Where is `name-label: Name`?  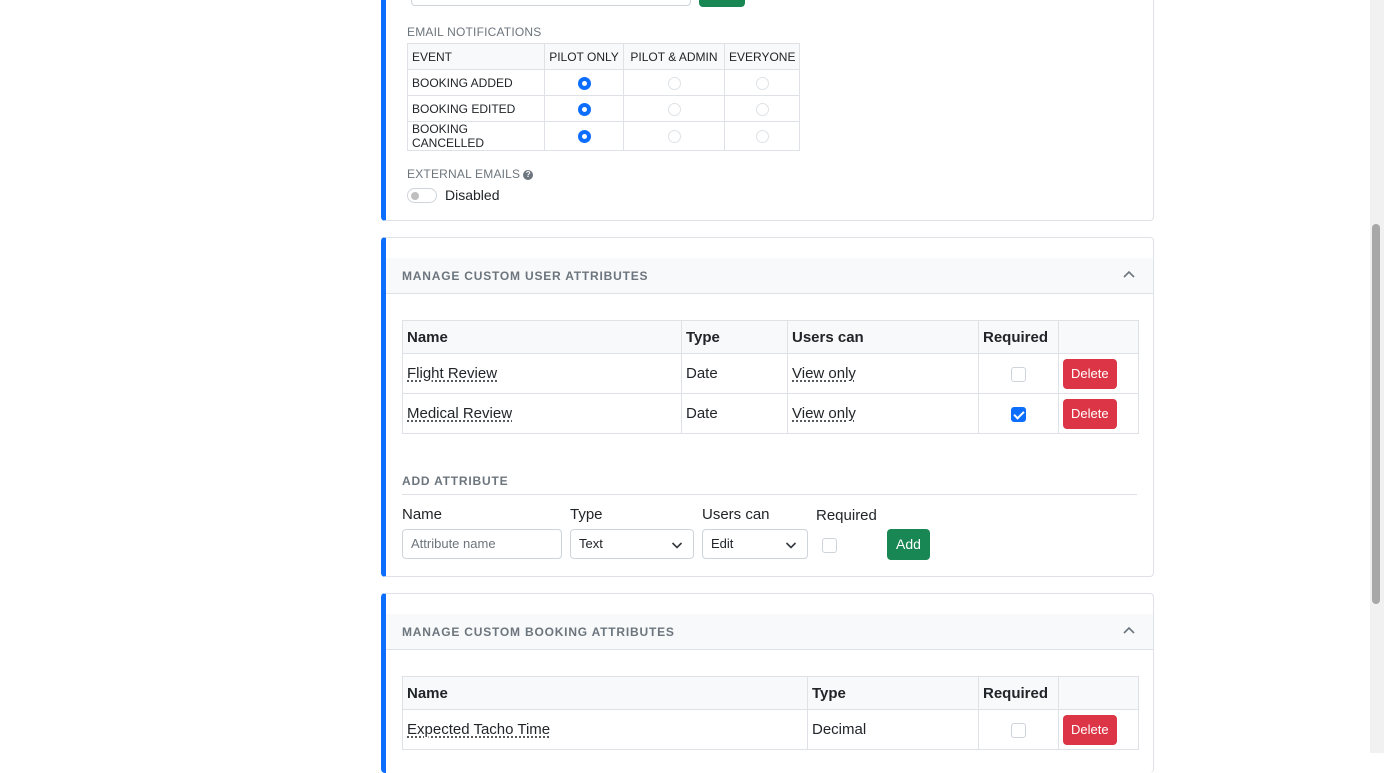
name-label: Name is located at coordinates (422, 514).